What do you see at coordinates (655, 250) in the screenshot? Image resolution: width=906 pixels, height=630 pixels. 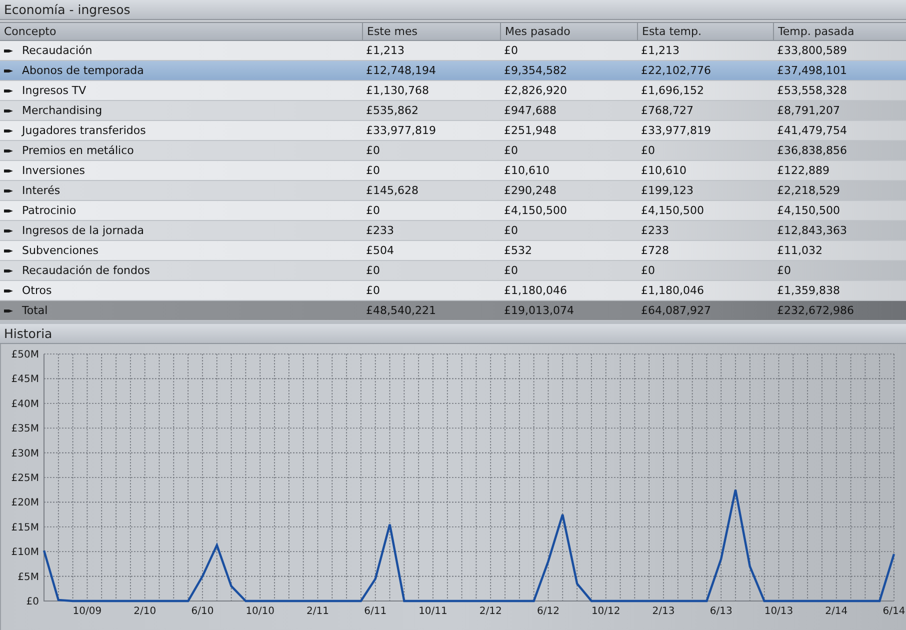 I see `table-cell: £728` at bounding box center [655, 250].